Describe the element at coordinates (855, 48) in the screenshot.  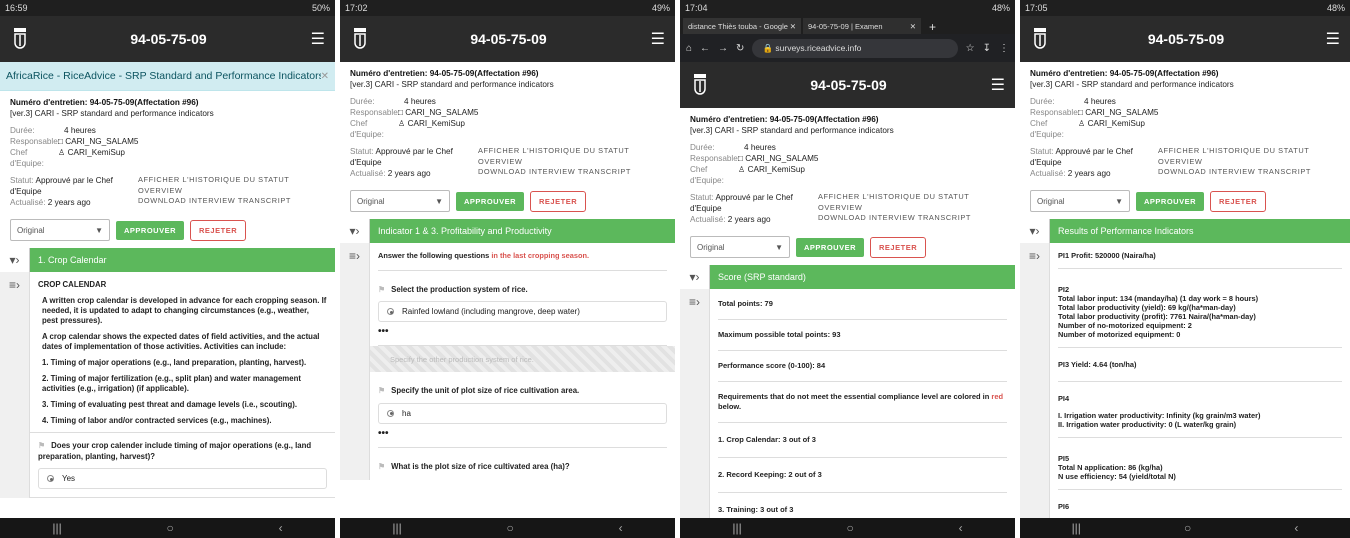
I see `url-input: 🔒 surveys.riceadvice.info` at that location.